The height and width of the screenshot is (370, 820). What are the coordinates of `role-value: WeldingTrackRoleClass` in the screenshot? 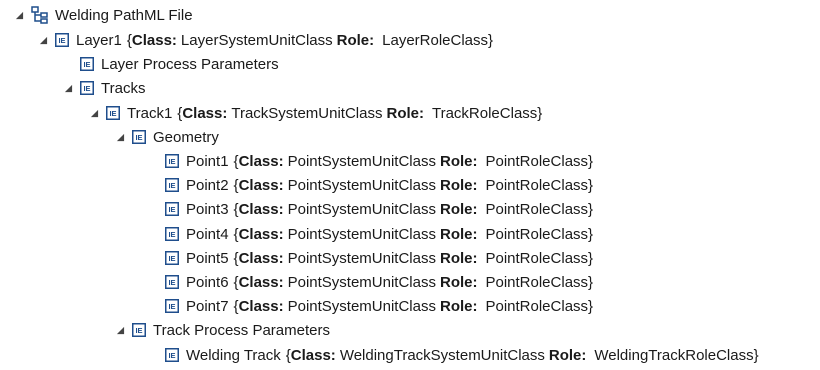 It's located at (674, 355).